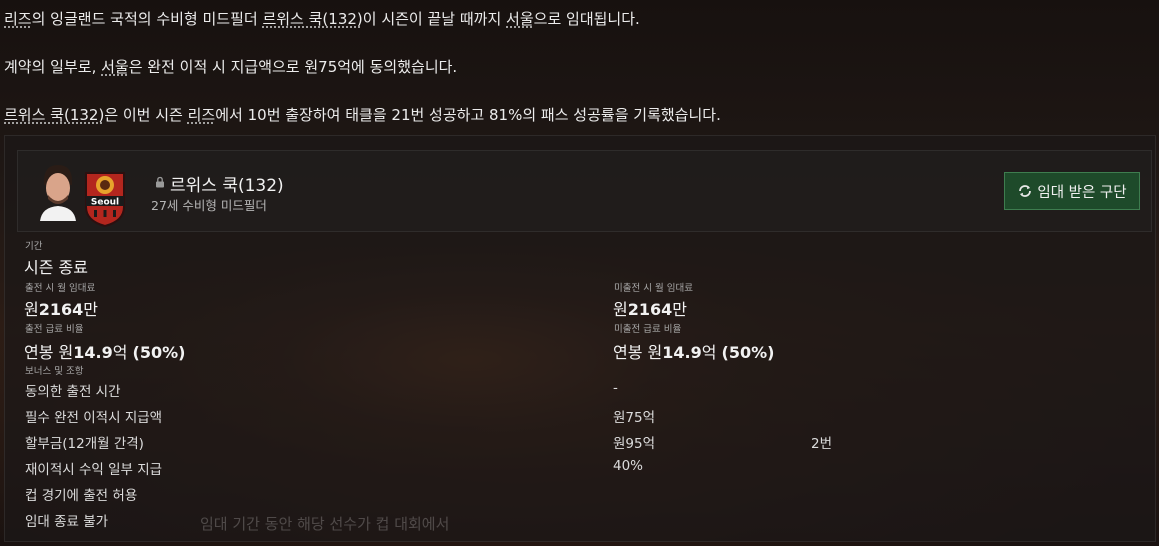  Describe the element at coordinates (615, 388) in the screenshot. I see `clause-value: -` at that location.